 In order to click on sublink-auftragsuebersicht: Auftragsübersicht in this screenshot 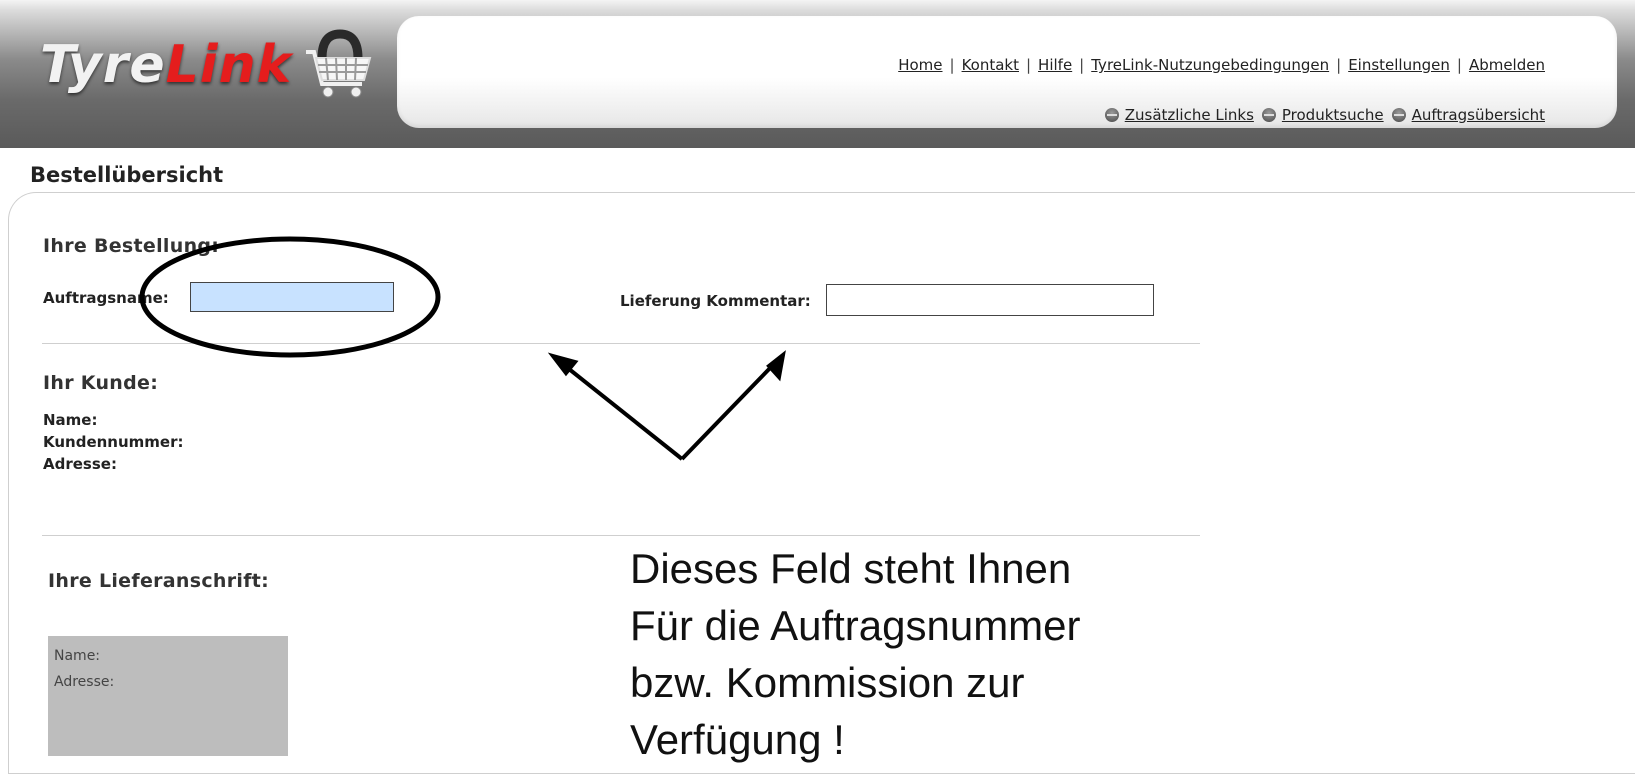, I will do `click(1468, 115)`.